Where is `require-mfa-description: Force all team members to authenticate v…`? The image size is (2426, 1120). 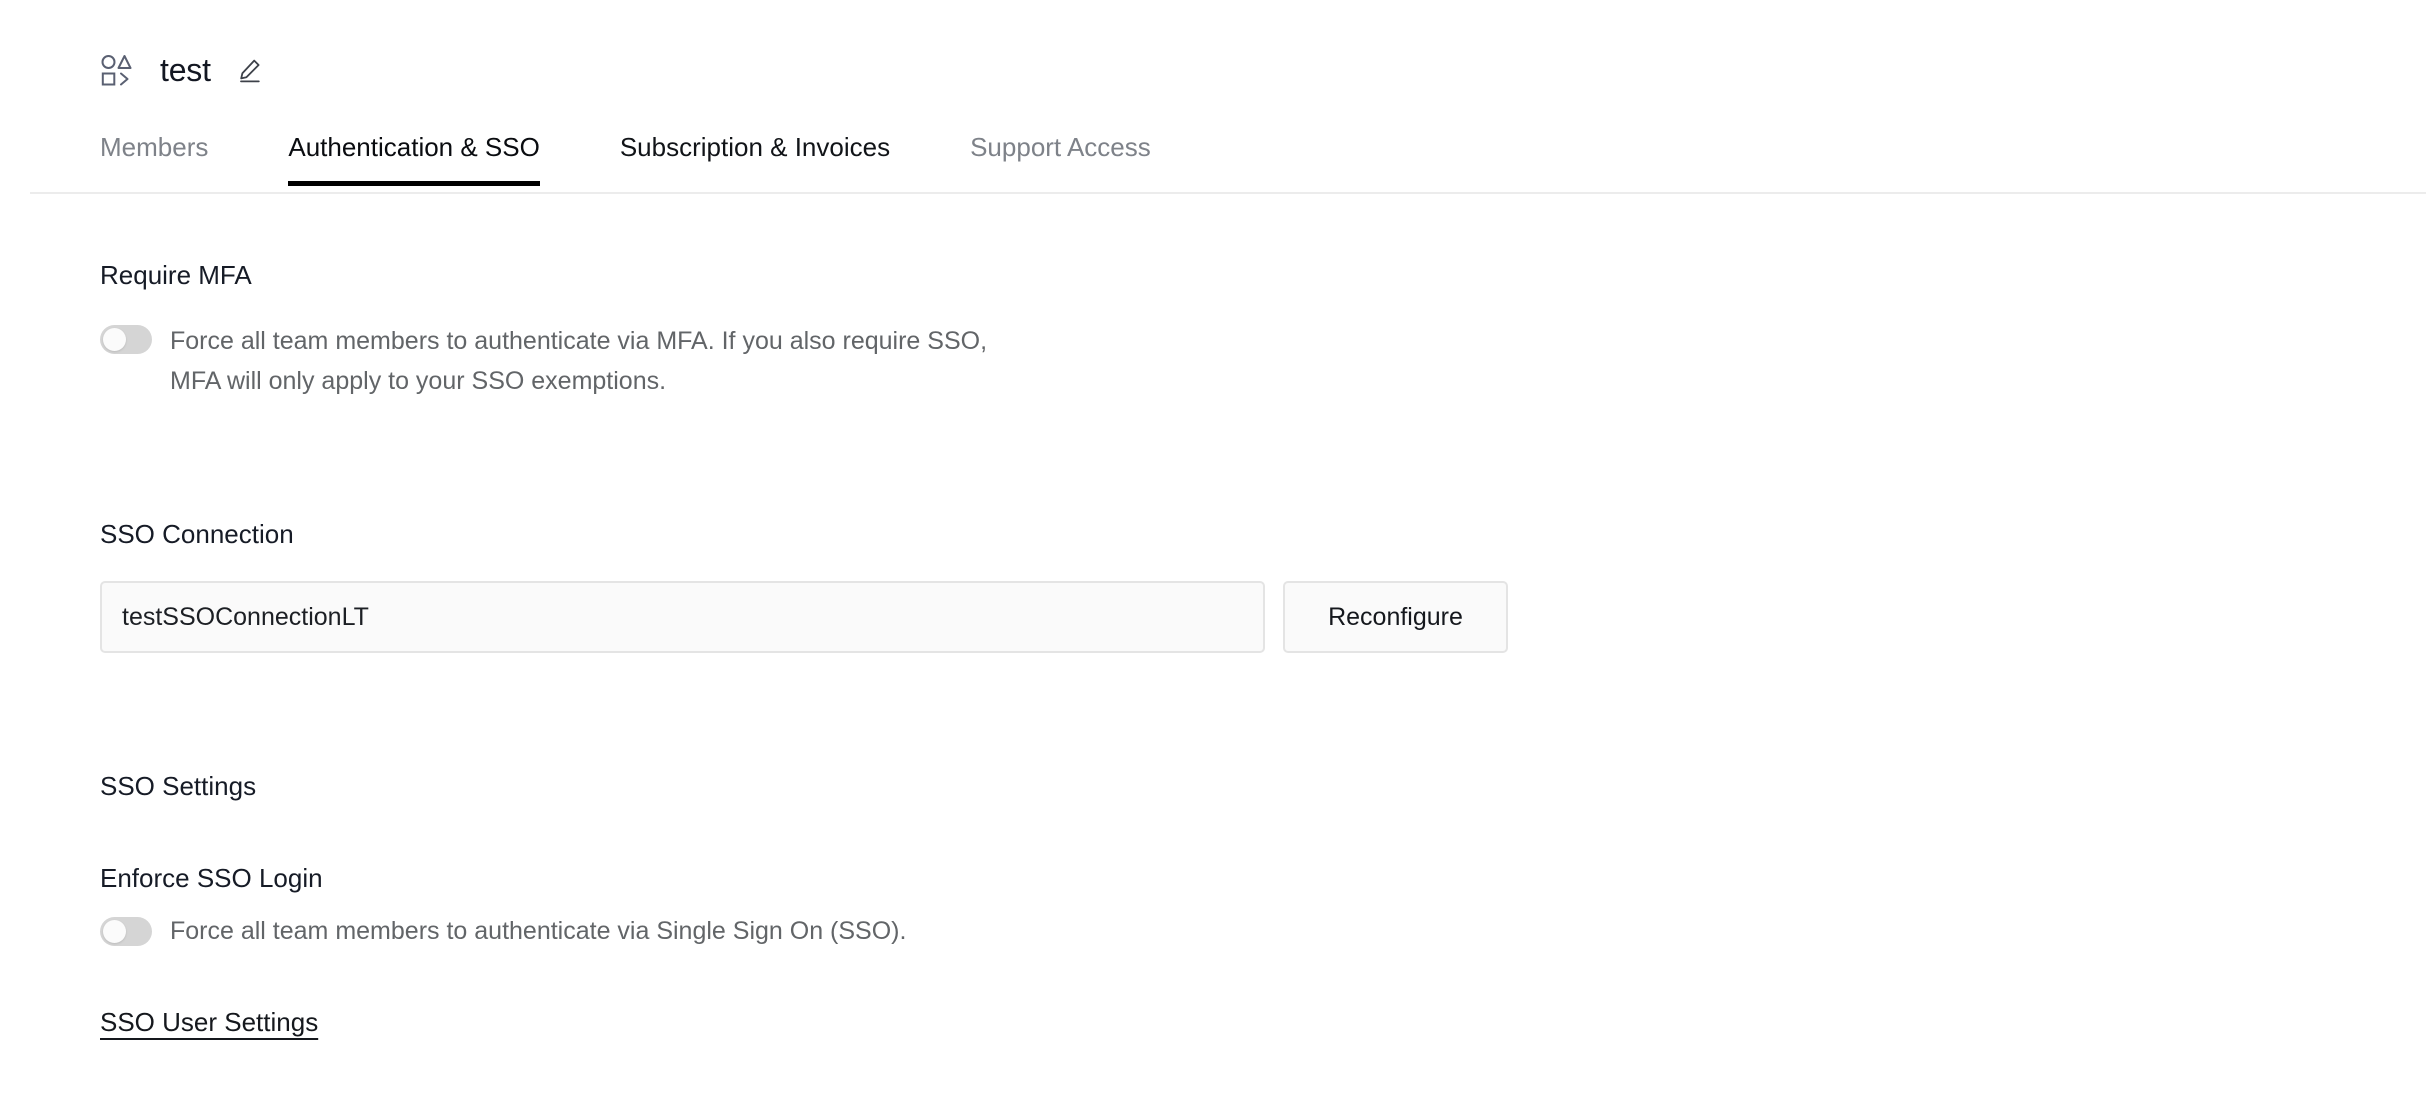 require-mfa-description: Force all team members to authenticate v… is located at coordinates (578, 361).